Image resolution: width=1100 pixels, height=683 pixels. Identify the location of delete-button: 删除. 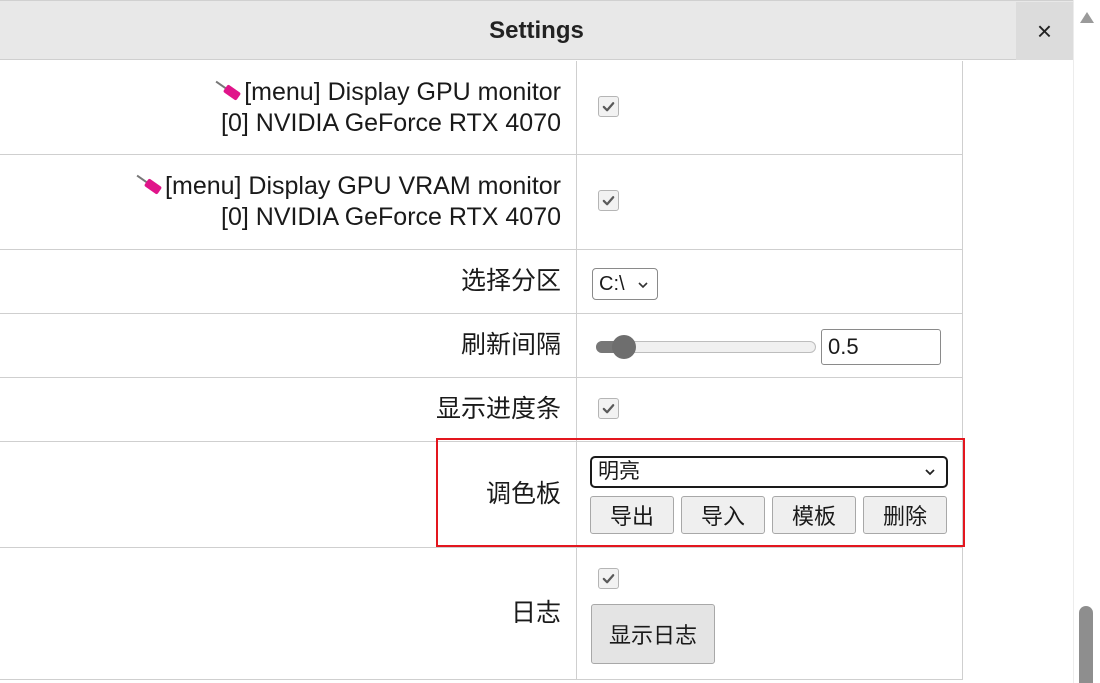
(905, 515).